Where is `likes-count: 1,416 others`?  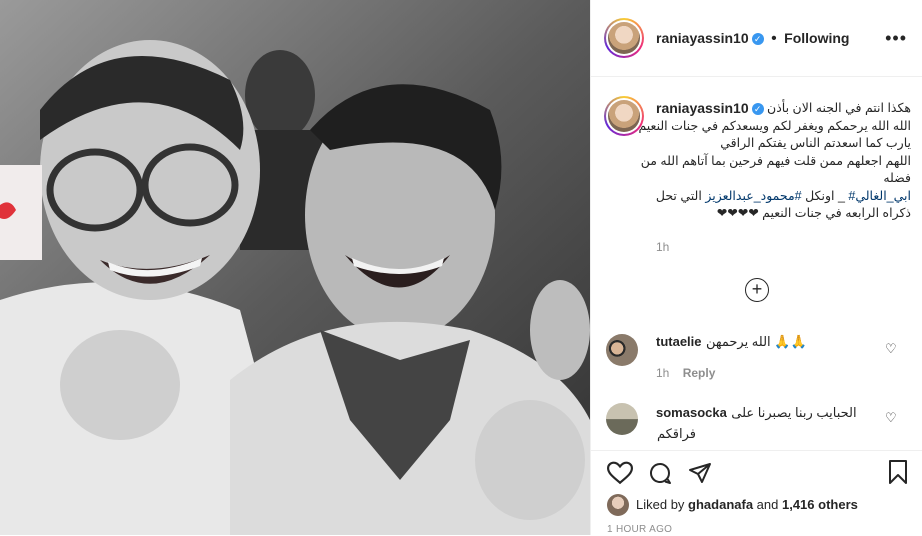 likes-count: 1,416 others is located at coordinates (820, 504).